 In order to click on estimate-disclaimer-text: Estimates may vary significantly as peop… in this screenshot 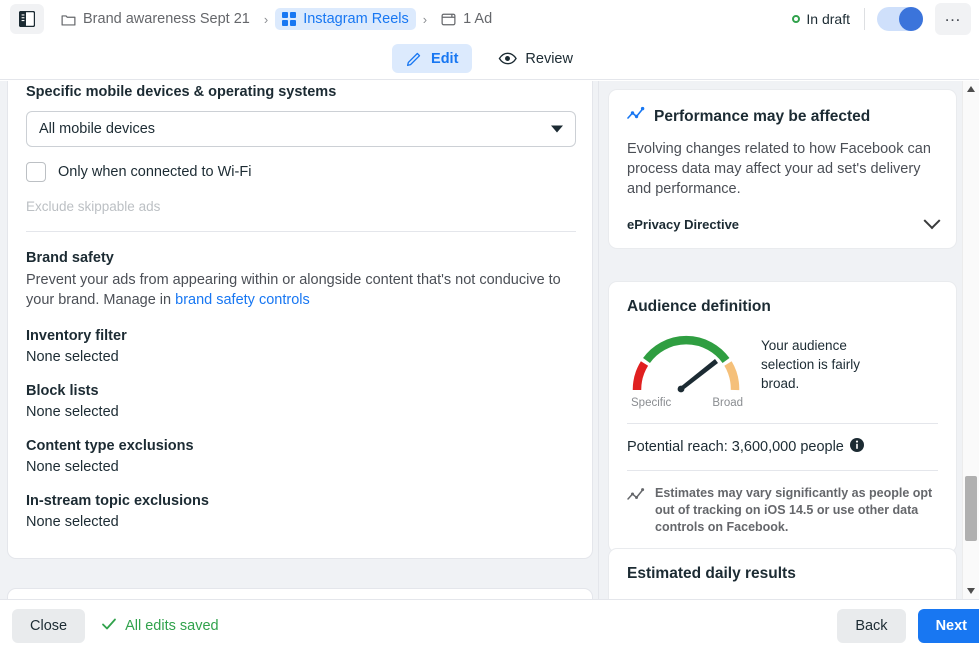, I will do `click(794, 510)`.